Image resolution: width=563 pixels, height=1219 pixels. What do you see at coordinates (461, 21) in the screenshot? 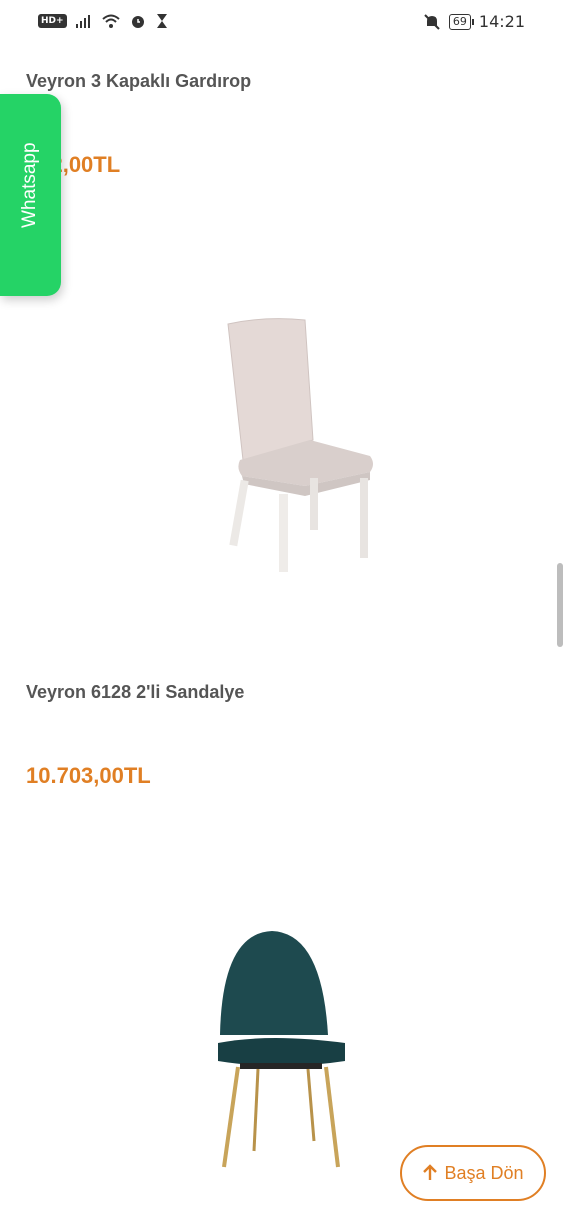
I see `battery-icon: 69` at bounding box center [461, 21].